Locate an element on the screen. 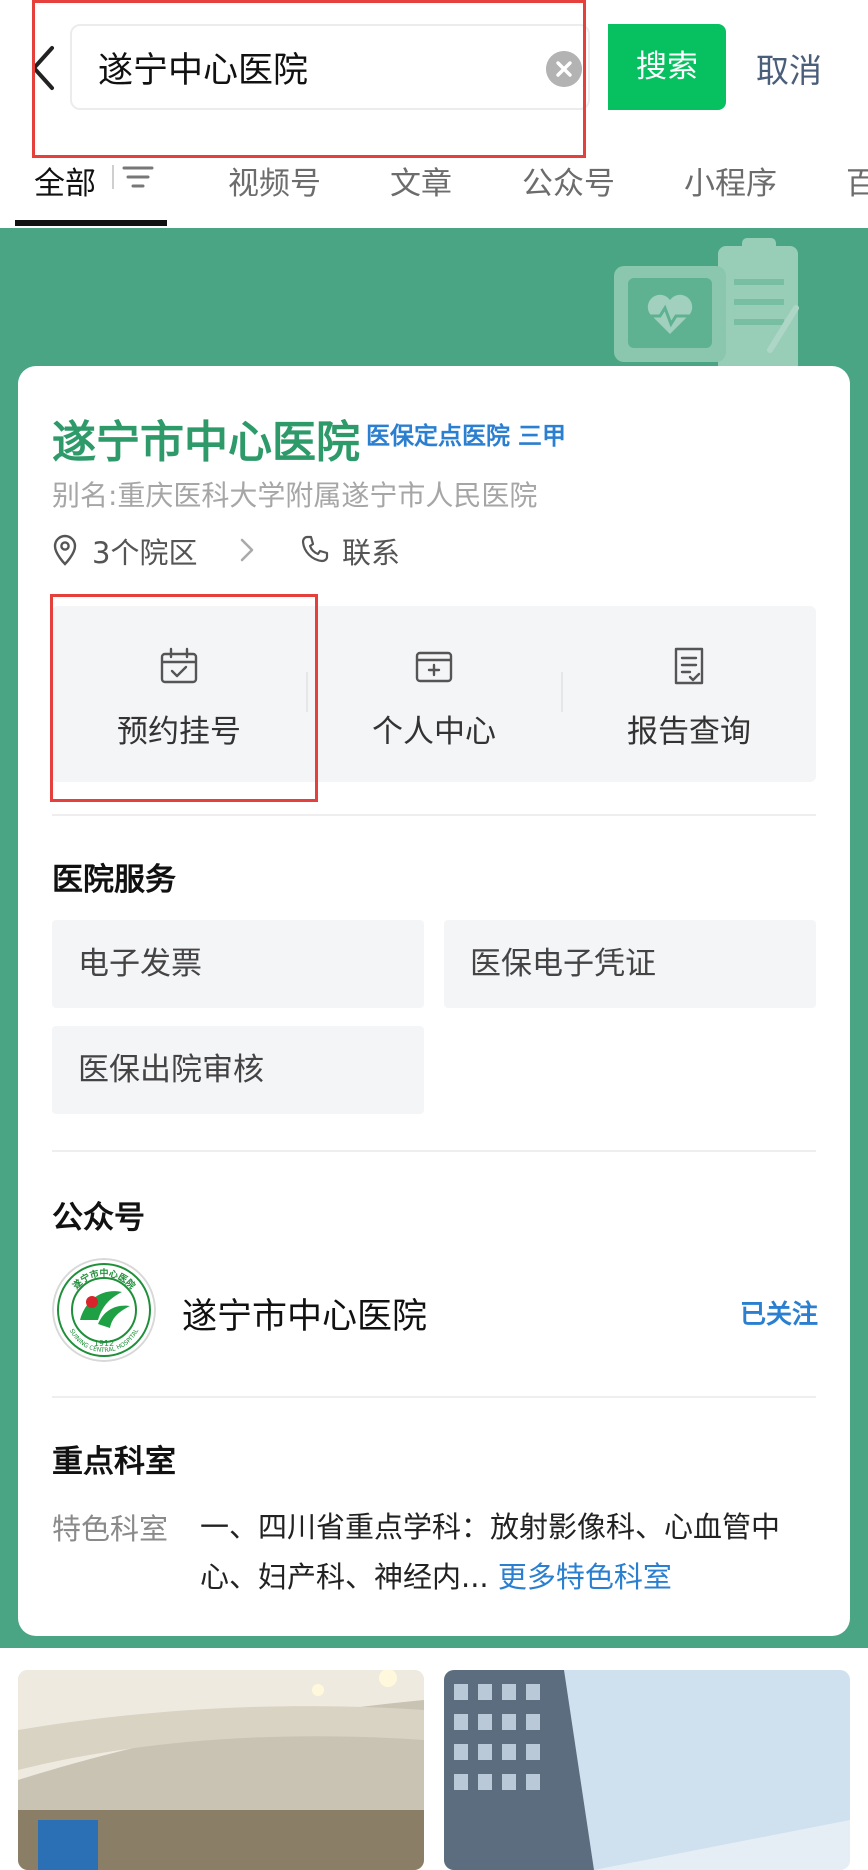  official-account-title: 公众号 is located at coordinates (98, 1218).